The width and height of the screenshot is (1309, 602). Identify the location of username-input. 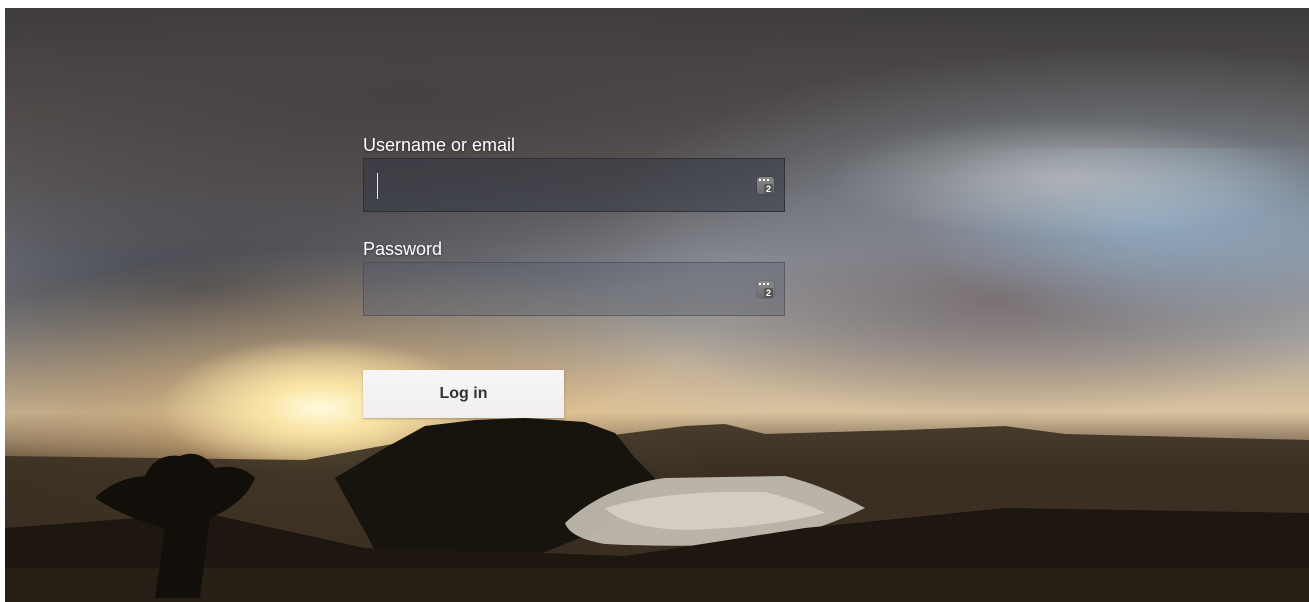
(574, 185).